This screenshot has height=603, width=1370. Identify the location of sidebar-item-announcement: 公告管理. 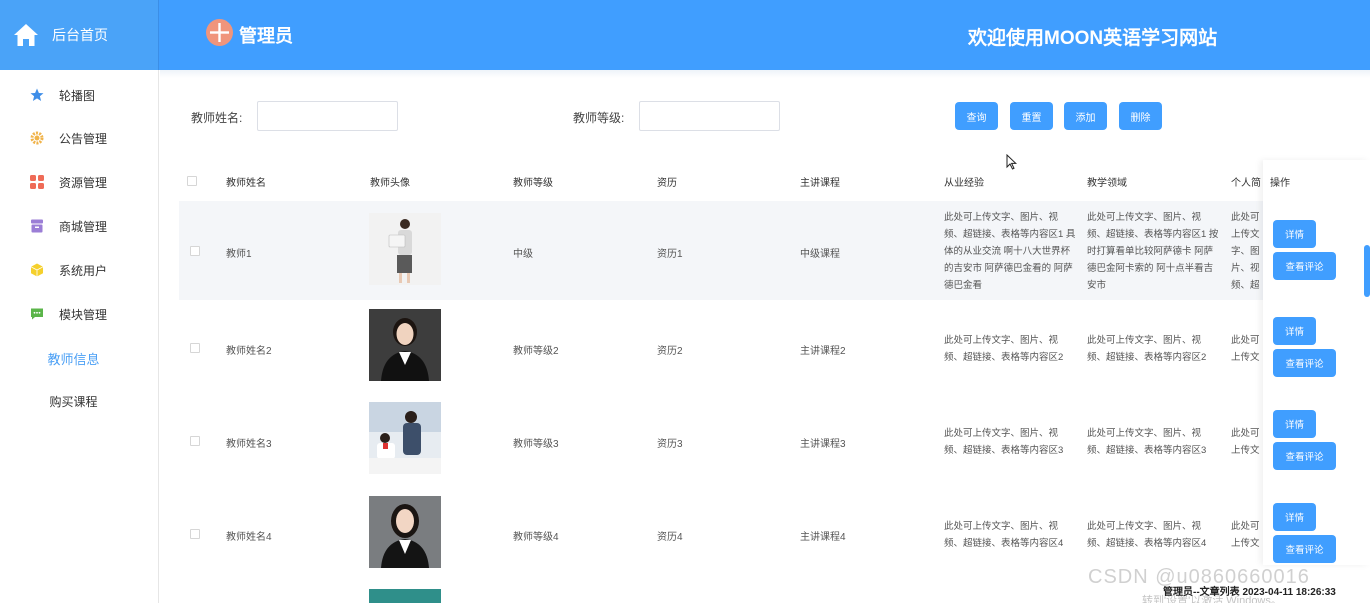
(79, 138).